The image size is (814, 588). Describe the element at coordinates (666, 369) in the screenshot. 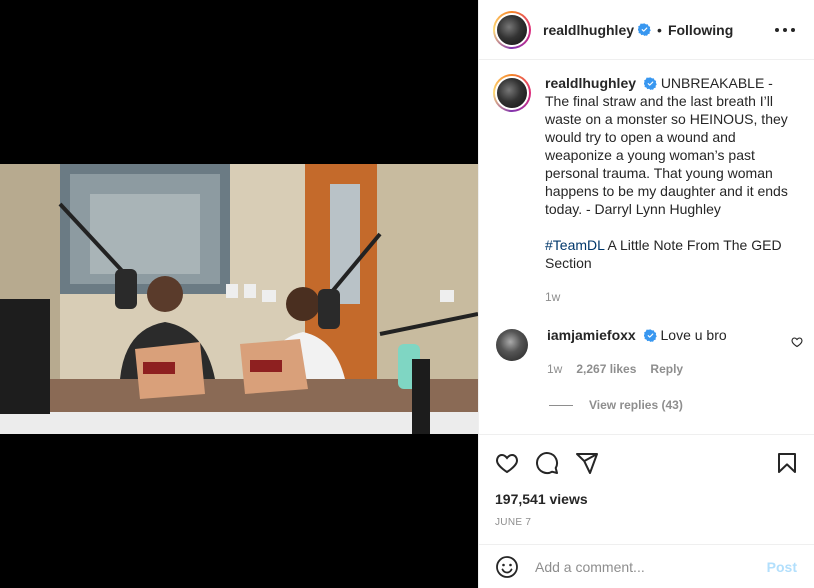

I see `comment-reply-button: Reply` at that location.